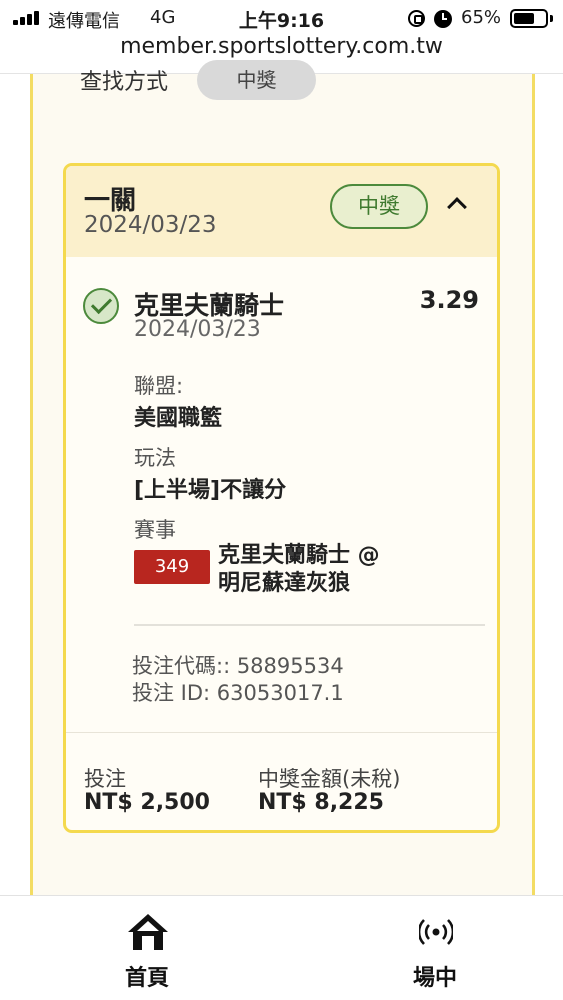  I want to click on event-name: 克里夫蘭騎士 @ 明尼蘇達灰狼, so click(353, 570).